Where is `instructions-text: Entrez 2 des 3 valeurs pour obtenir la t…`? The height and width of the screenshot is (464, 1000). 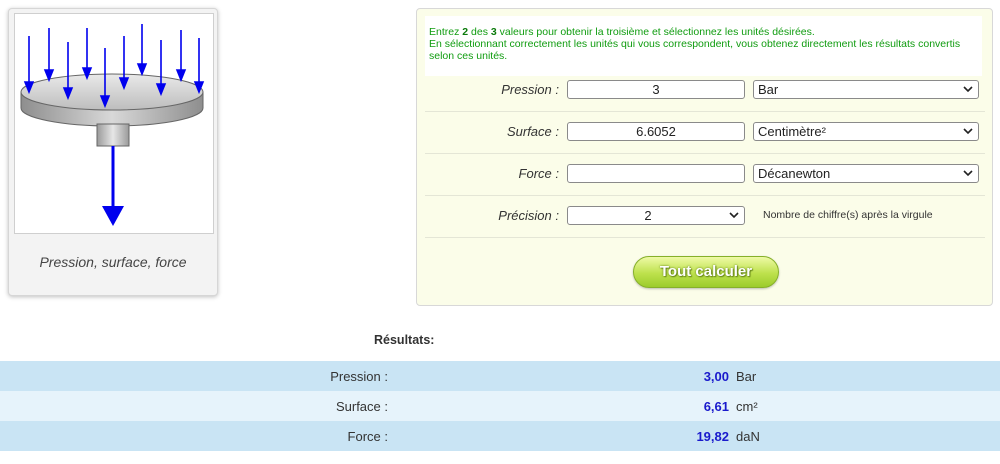 instructions-text: Entrez 2 des 3 valeurs pour obtenir la t… is located at coordinates (703, 39).